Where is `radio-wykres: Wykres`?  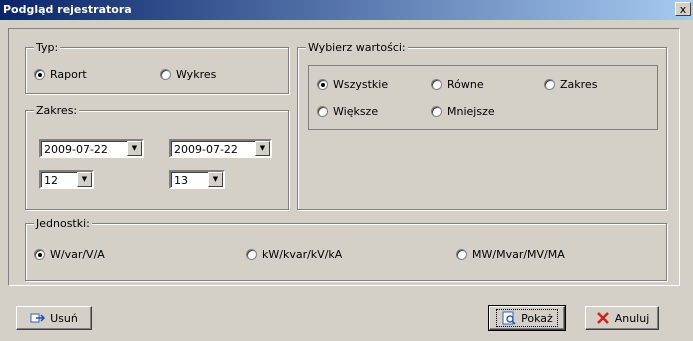 radio-wykres: Wykres is located at coordinates (188, 74).